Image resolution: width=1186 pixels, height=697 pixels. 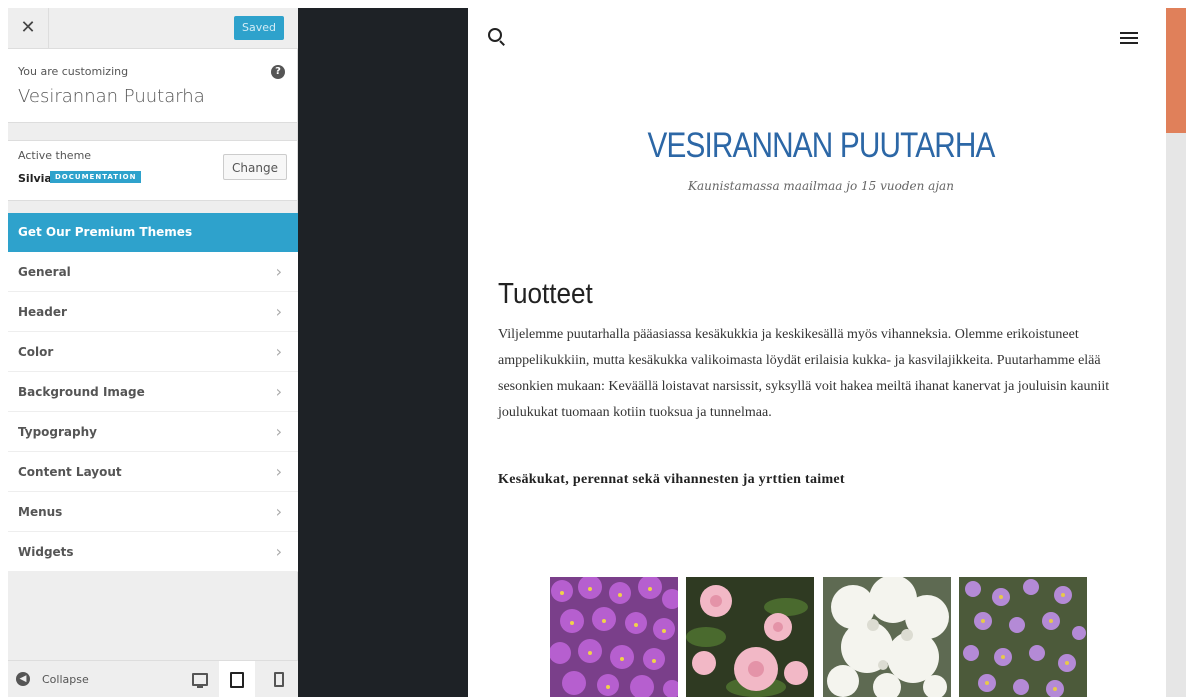 I want to click on customizing-label: You are customizing, so click(x=73, y=71).